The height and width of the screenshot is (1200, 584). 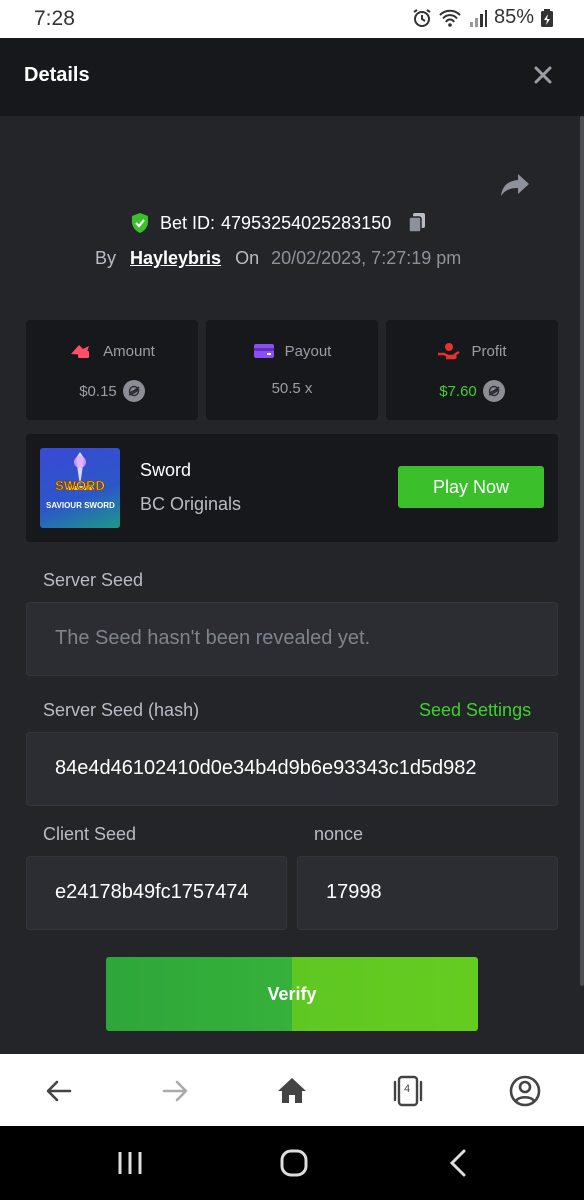 What do you see at coordinates (292, 994) in the screenshot?
I see `verify-button: Verify` at bounding box center [292, 994].